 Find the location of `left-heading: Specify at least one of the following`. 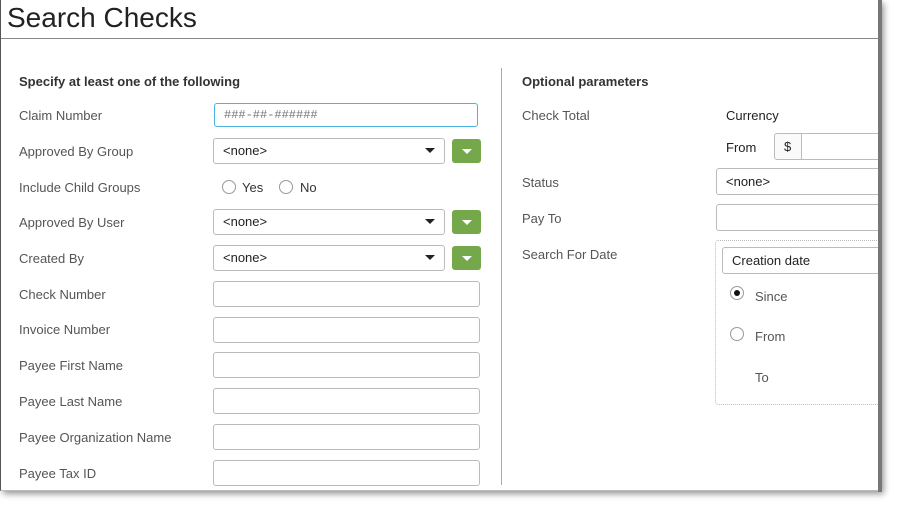

left-heading: Specify at least one of the following is located at coordinates (130, 81).